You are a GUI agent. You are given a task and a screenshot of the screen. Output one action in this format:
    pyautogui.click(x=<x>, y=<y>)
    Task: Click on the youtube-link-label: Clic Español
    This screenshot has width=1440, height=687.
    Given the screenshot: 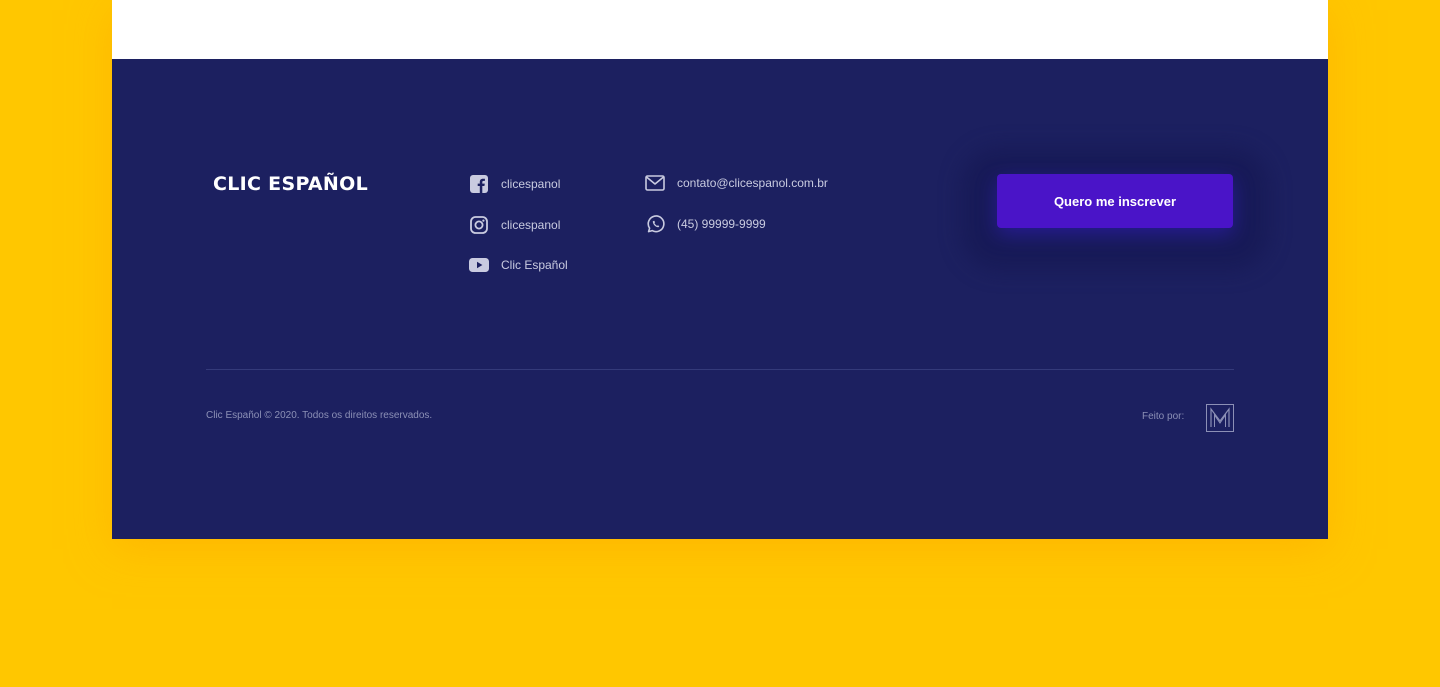 What is the action you would take?
    pyautogui.click(x=534, y=265)
    